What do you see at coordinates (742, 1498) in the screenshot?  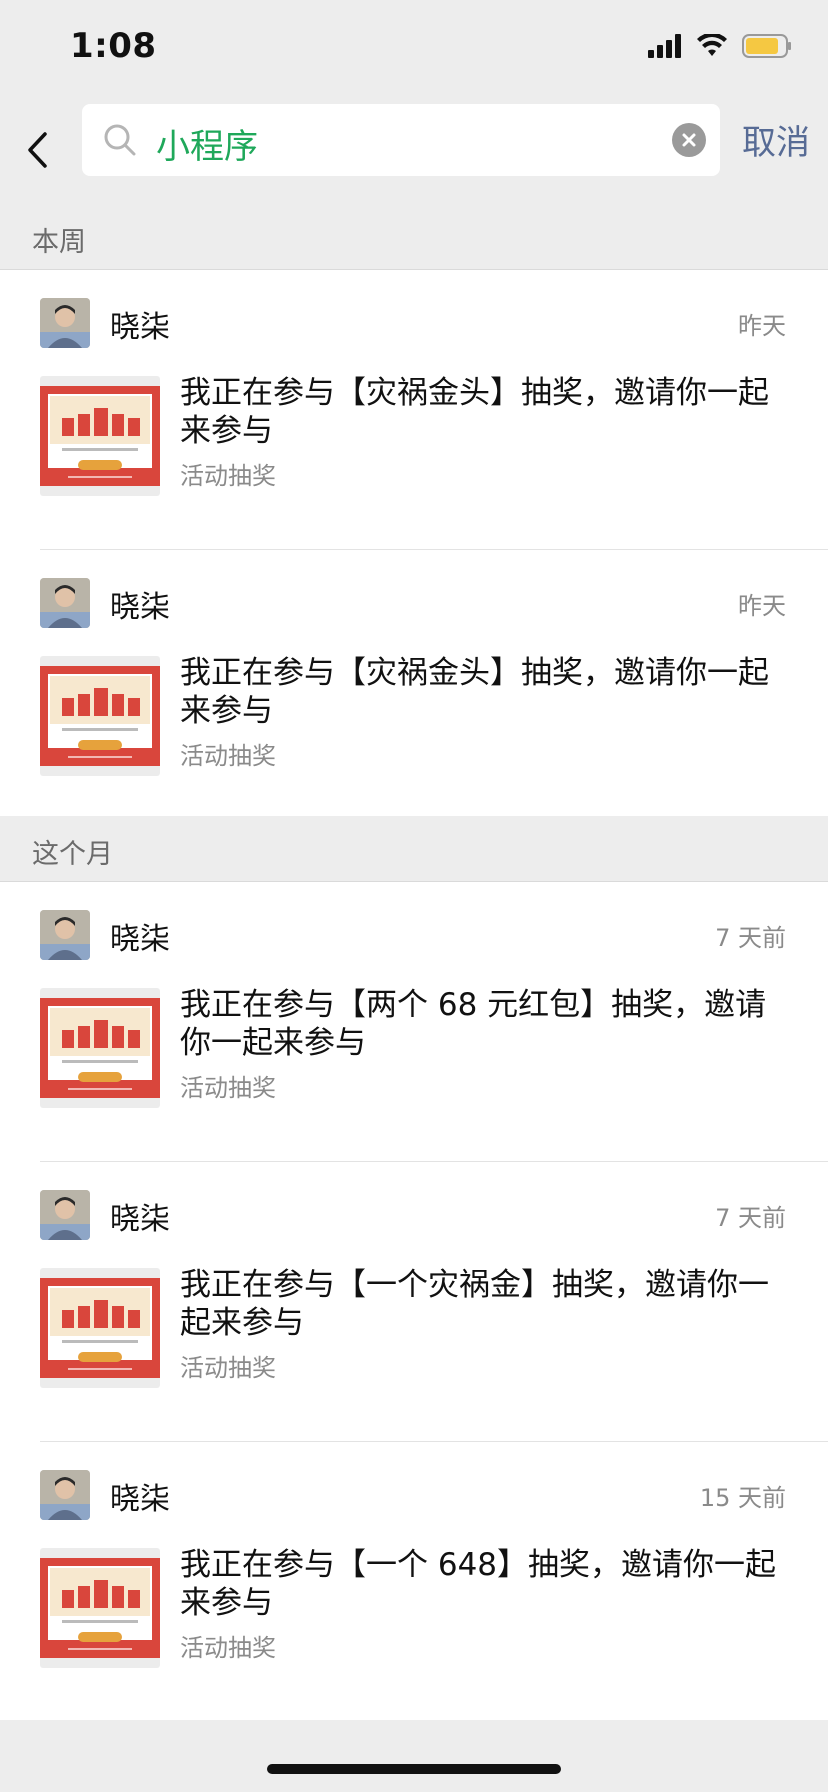 I see `message-time: 15 天前` at bounding box center [742, 1498].